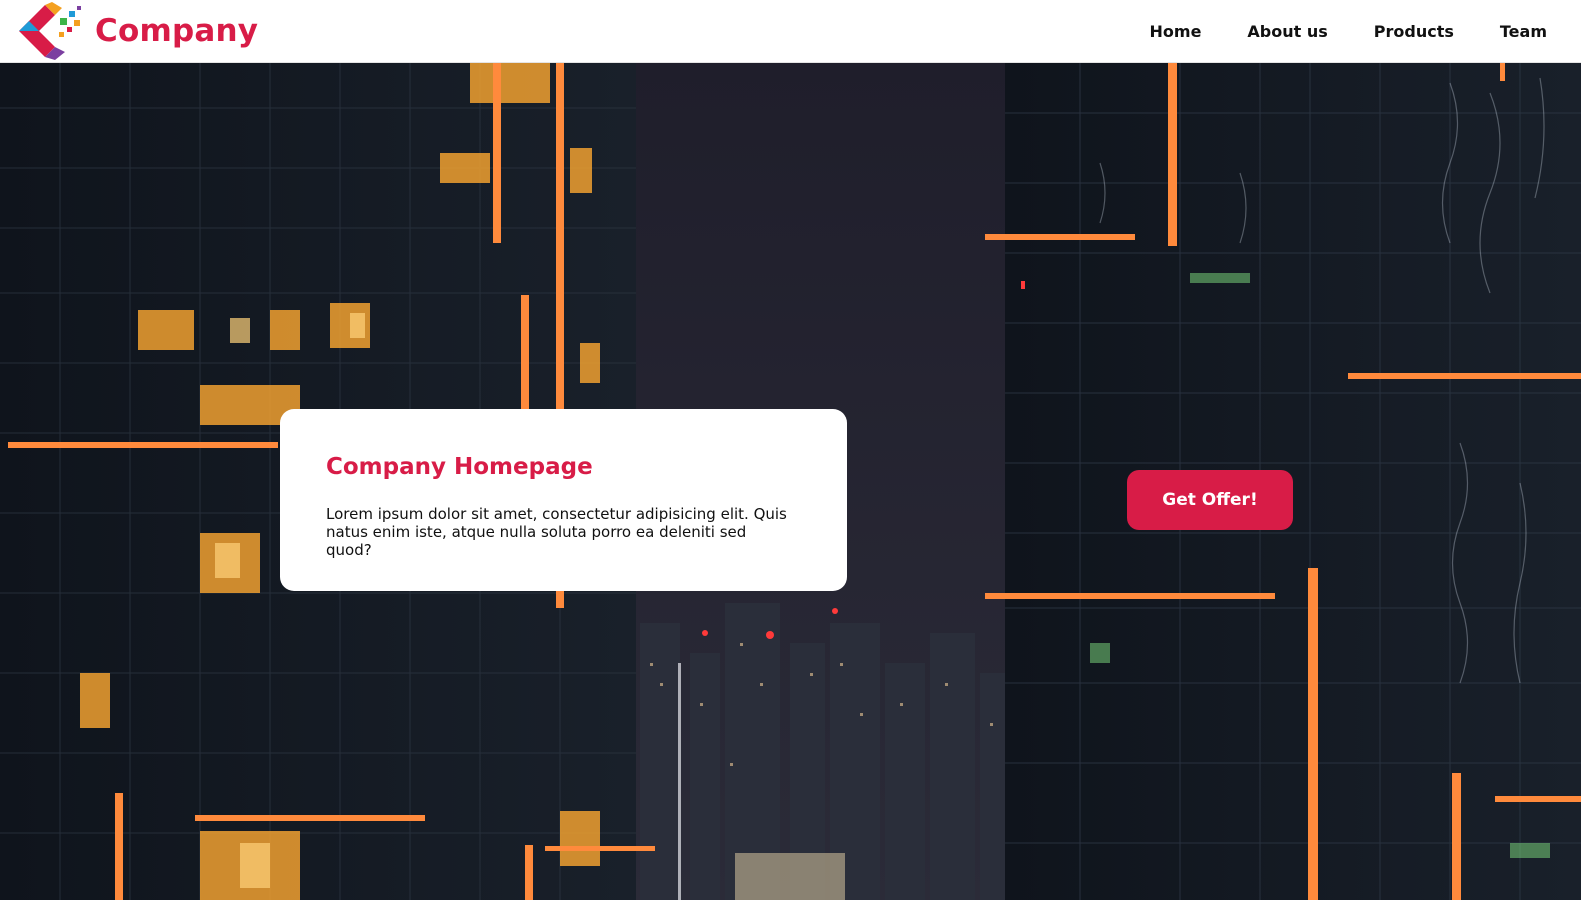 This screenshot has height=900, width=1581. I want to click on brand: Company, so click(136, 31).